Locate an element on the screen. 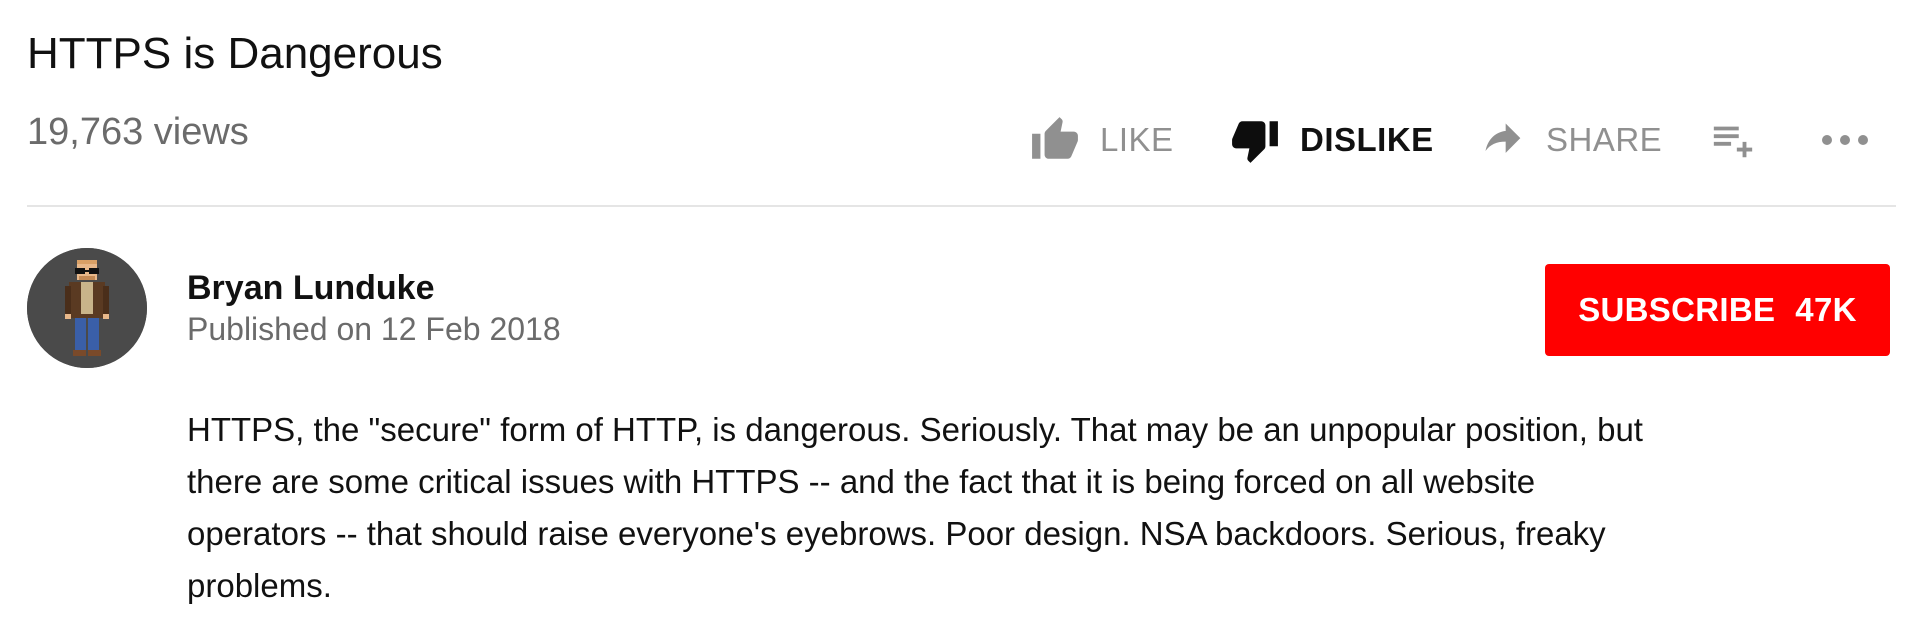 This screenshot has height=633, width=1906. publish-date: Published on 12 Feb 2018 is located at coordinates (374, 329).